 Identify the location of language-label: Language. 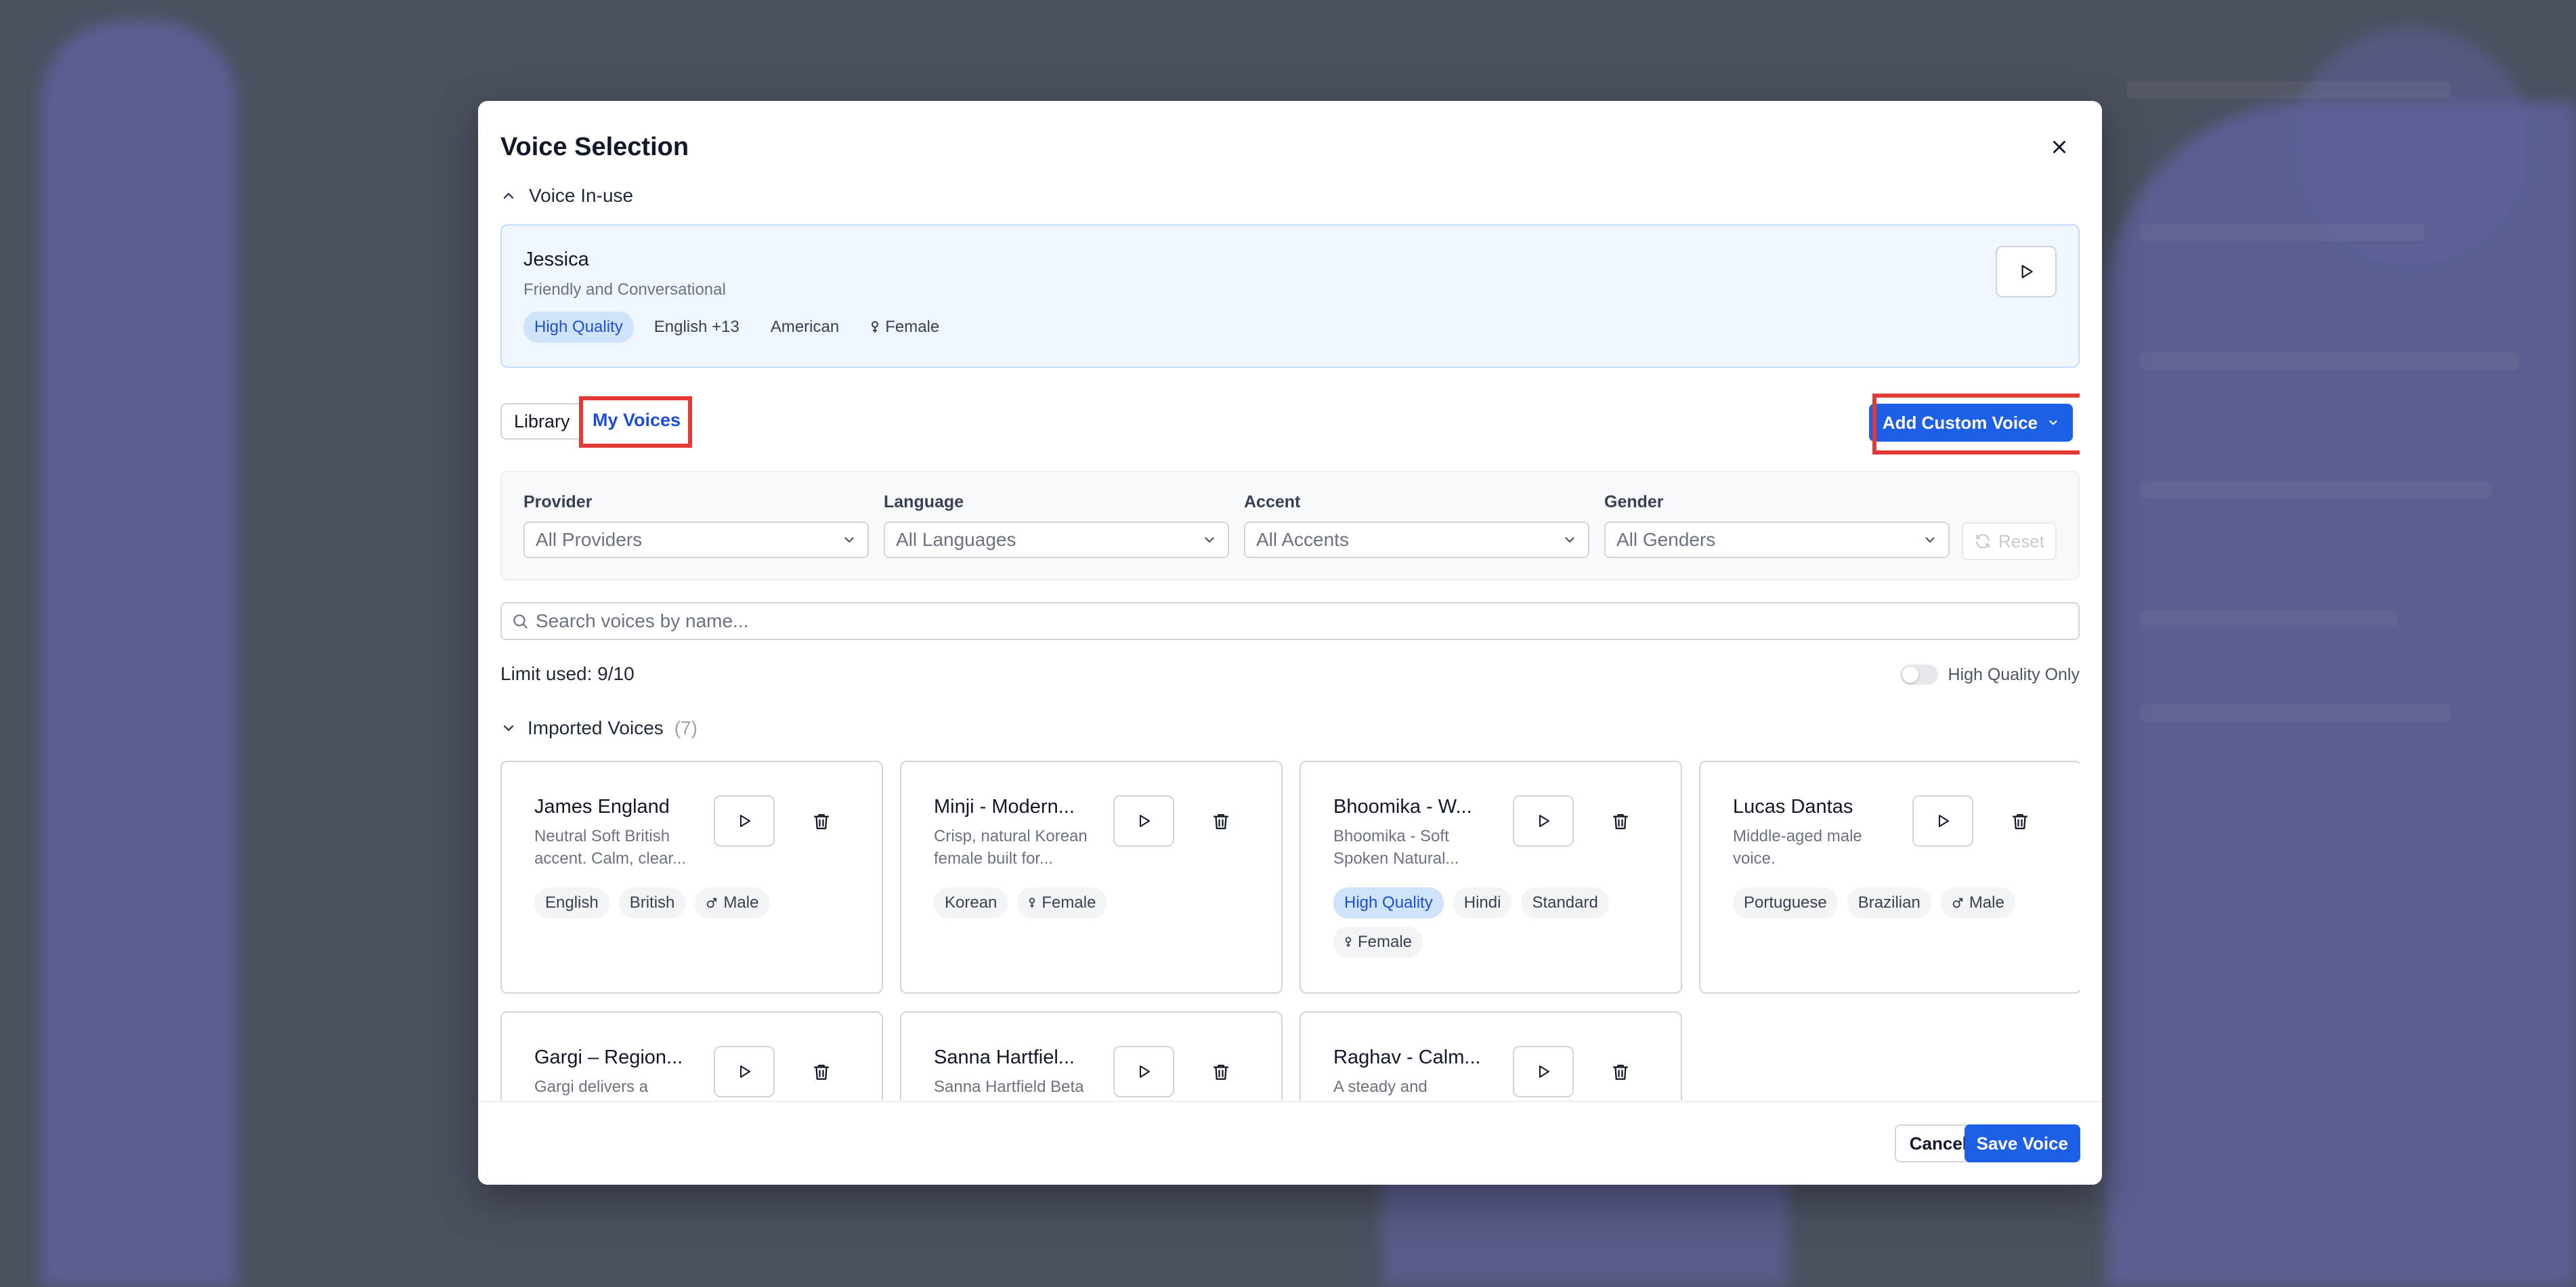
(924, 502).